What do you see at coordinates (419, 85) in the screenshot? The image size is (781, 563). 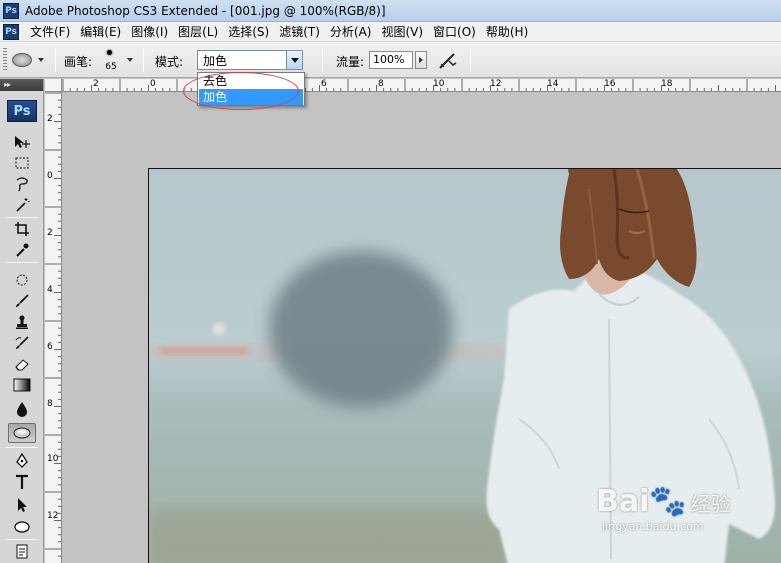 I see `horizontal-ruler-ticks` at bounding box center [419, 85].